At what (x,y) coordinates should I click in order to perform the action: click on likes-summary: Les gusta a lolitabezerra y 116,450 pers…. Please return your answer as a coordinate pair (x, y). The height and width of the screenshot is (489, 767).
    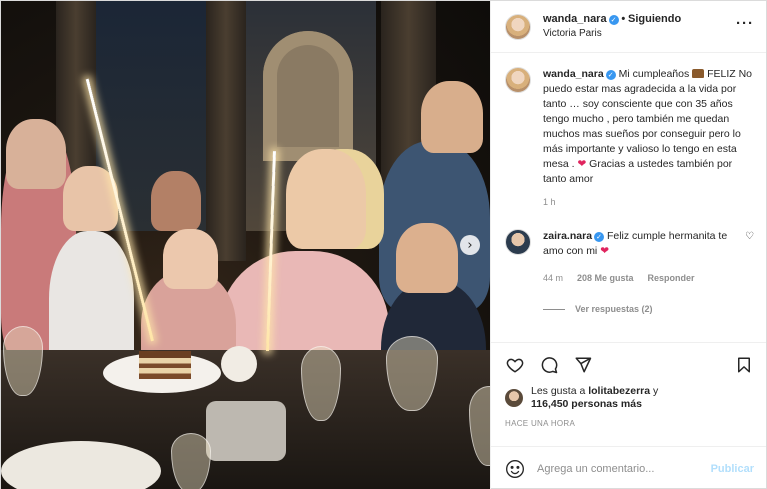
    Looking at the image, I should click on (629, 398).